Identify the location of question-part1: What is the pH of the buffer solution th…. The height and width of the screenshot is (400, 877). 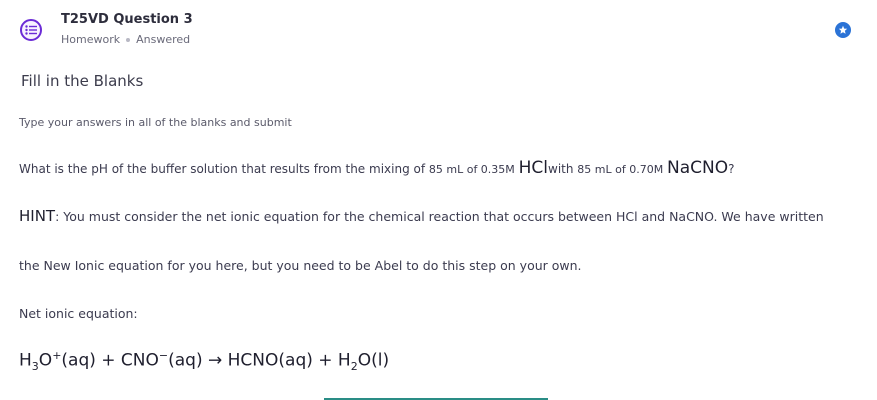
(224, 169).